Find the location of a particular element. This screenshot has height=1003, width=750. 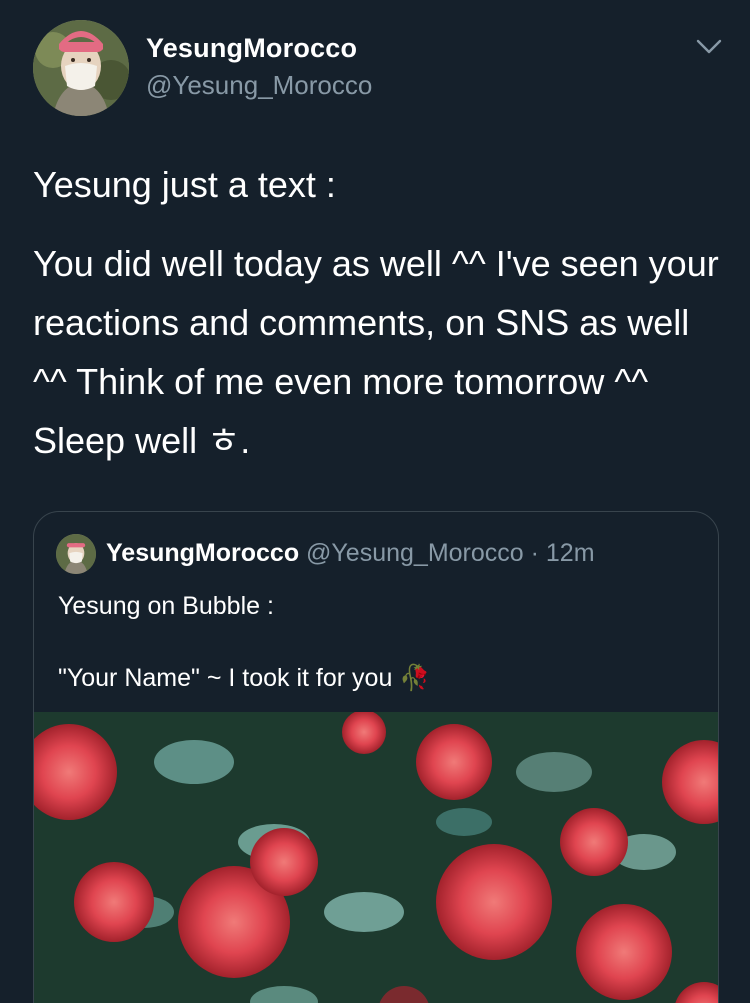

quoted-line-1: Yesung on Bubble : is located at coordinates (166, 606).